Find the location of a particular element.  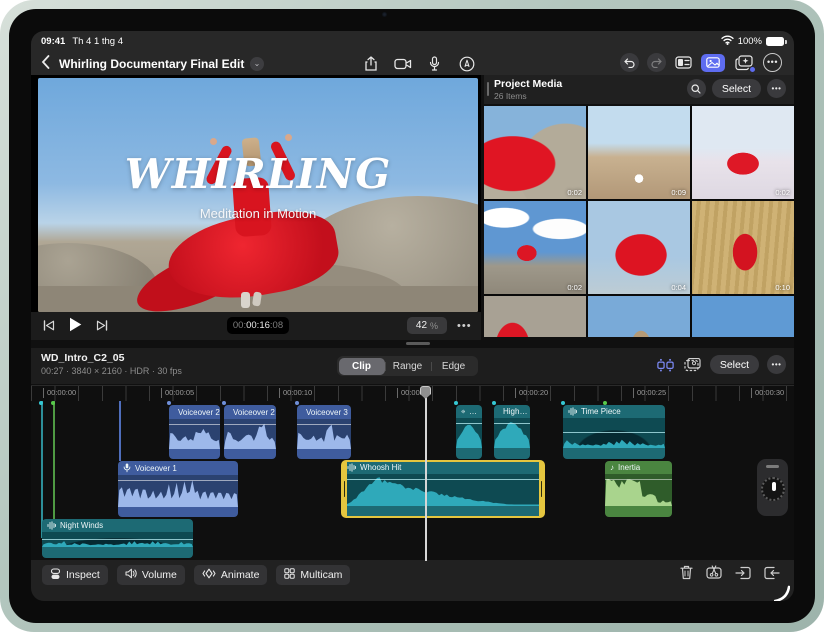

play-button is located at coordinates (75, 327).